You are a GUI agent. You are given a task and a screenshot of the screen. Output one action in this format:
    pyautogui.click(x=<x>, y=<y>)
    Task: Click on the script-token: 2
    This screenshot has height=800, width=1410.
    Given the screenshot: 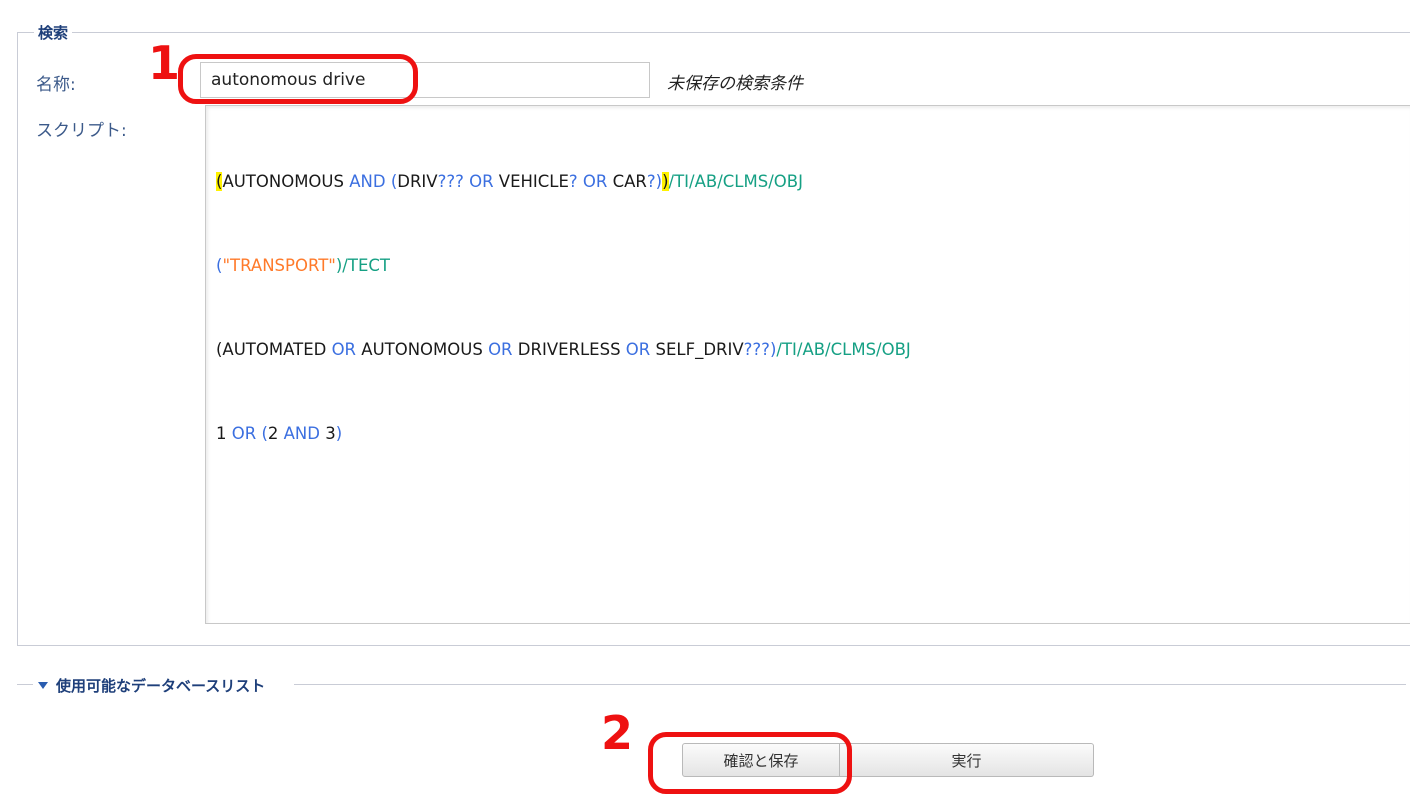 What is the action you would take?
    pyautogui.click(x=273, y=433)
    